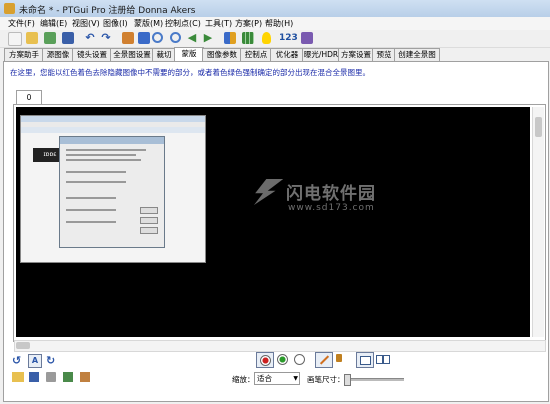  Describe the element at coordinates (92, 54) in the screenshot. I see `tab-lens-settings: 镜头设置` at that location.